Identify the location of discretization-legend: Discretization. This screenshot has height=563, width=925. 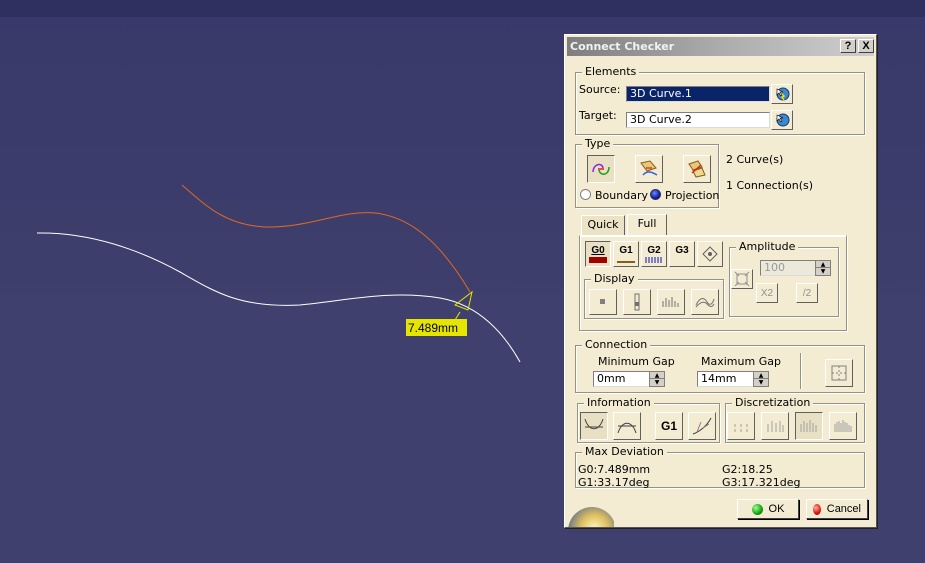
(773, 402).